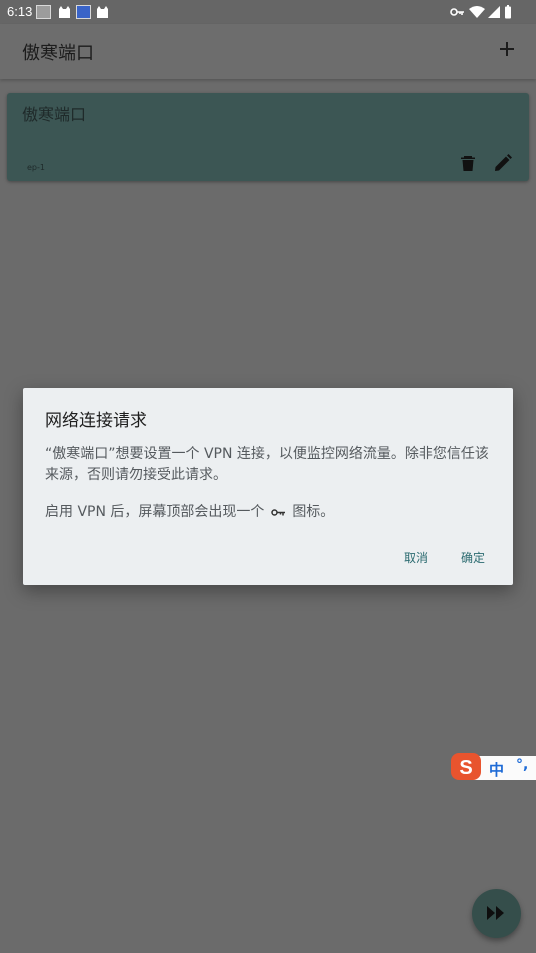 Image resolution: width=536 pixels, height=953 pixels. What do you see at coordinates (83, 12) in the screenshot?
I see `image-app-icon` at bounding box center [83, 12].